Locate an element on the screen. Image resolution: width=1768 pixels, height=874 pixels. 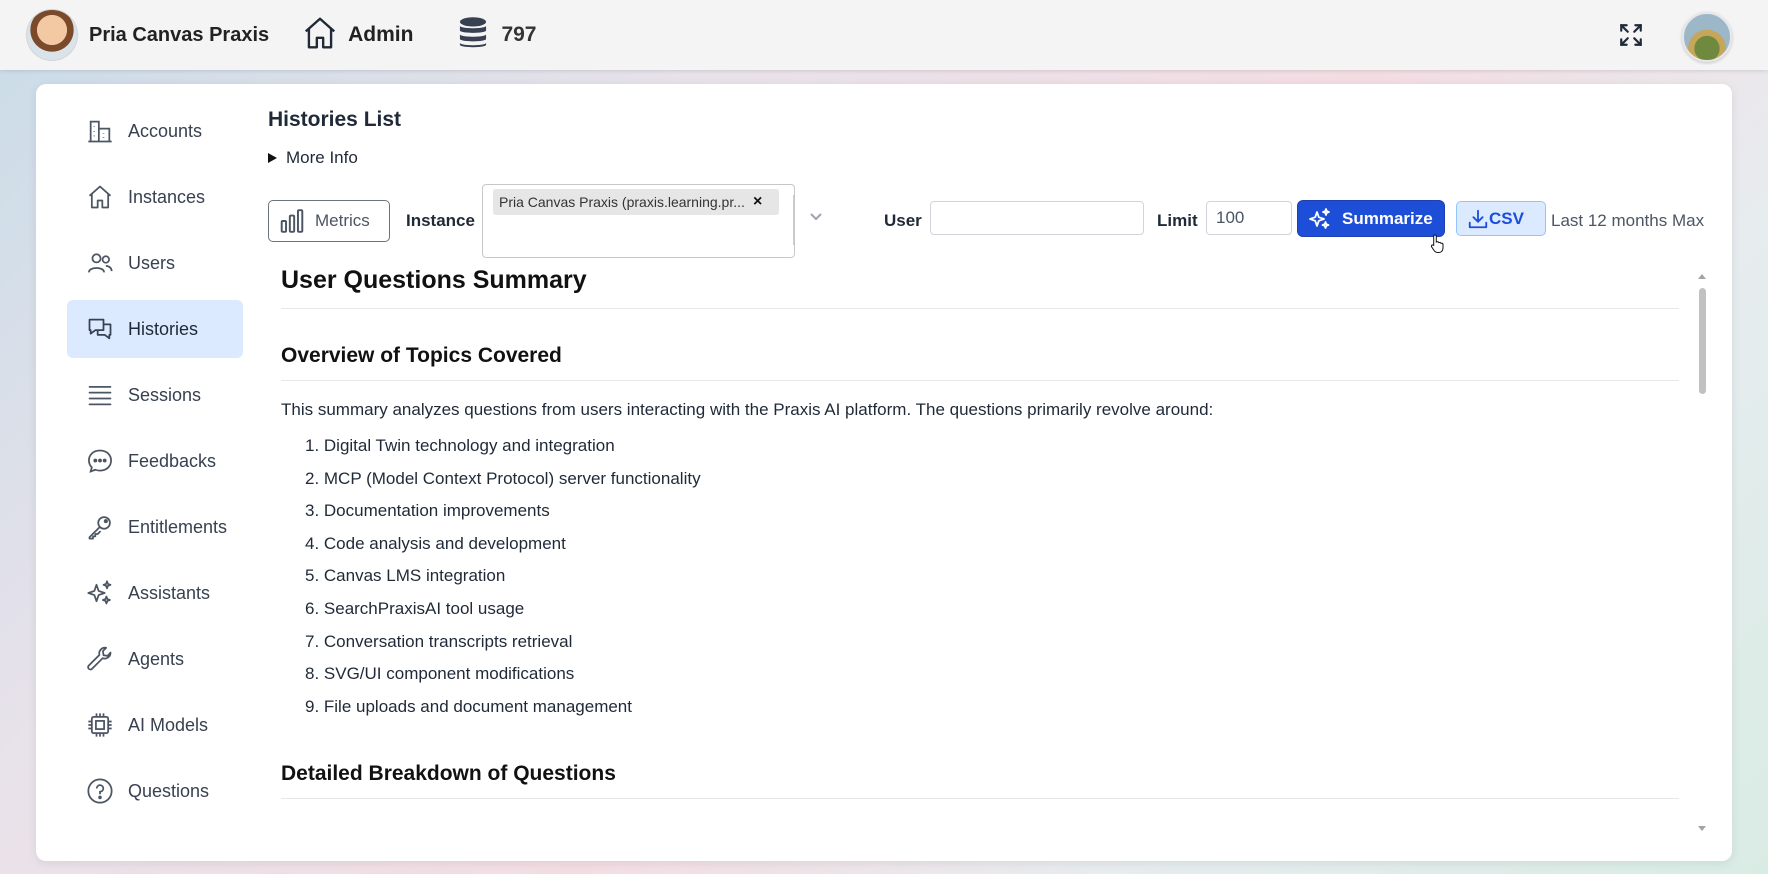
admin-label: Admin is located at coordinates (381, 34).